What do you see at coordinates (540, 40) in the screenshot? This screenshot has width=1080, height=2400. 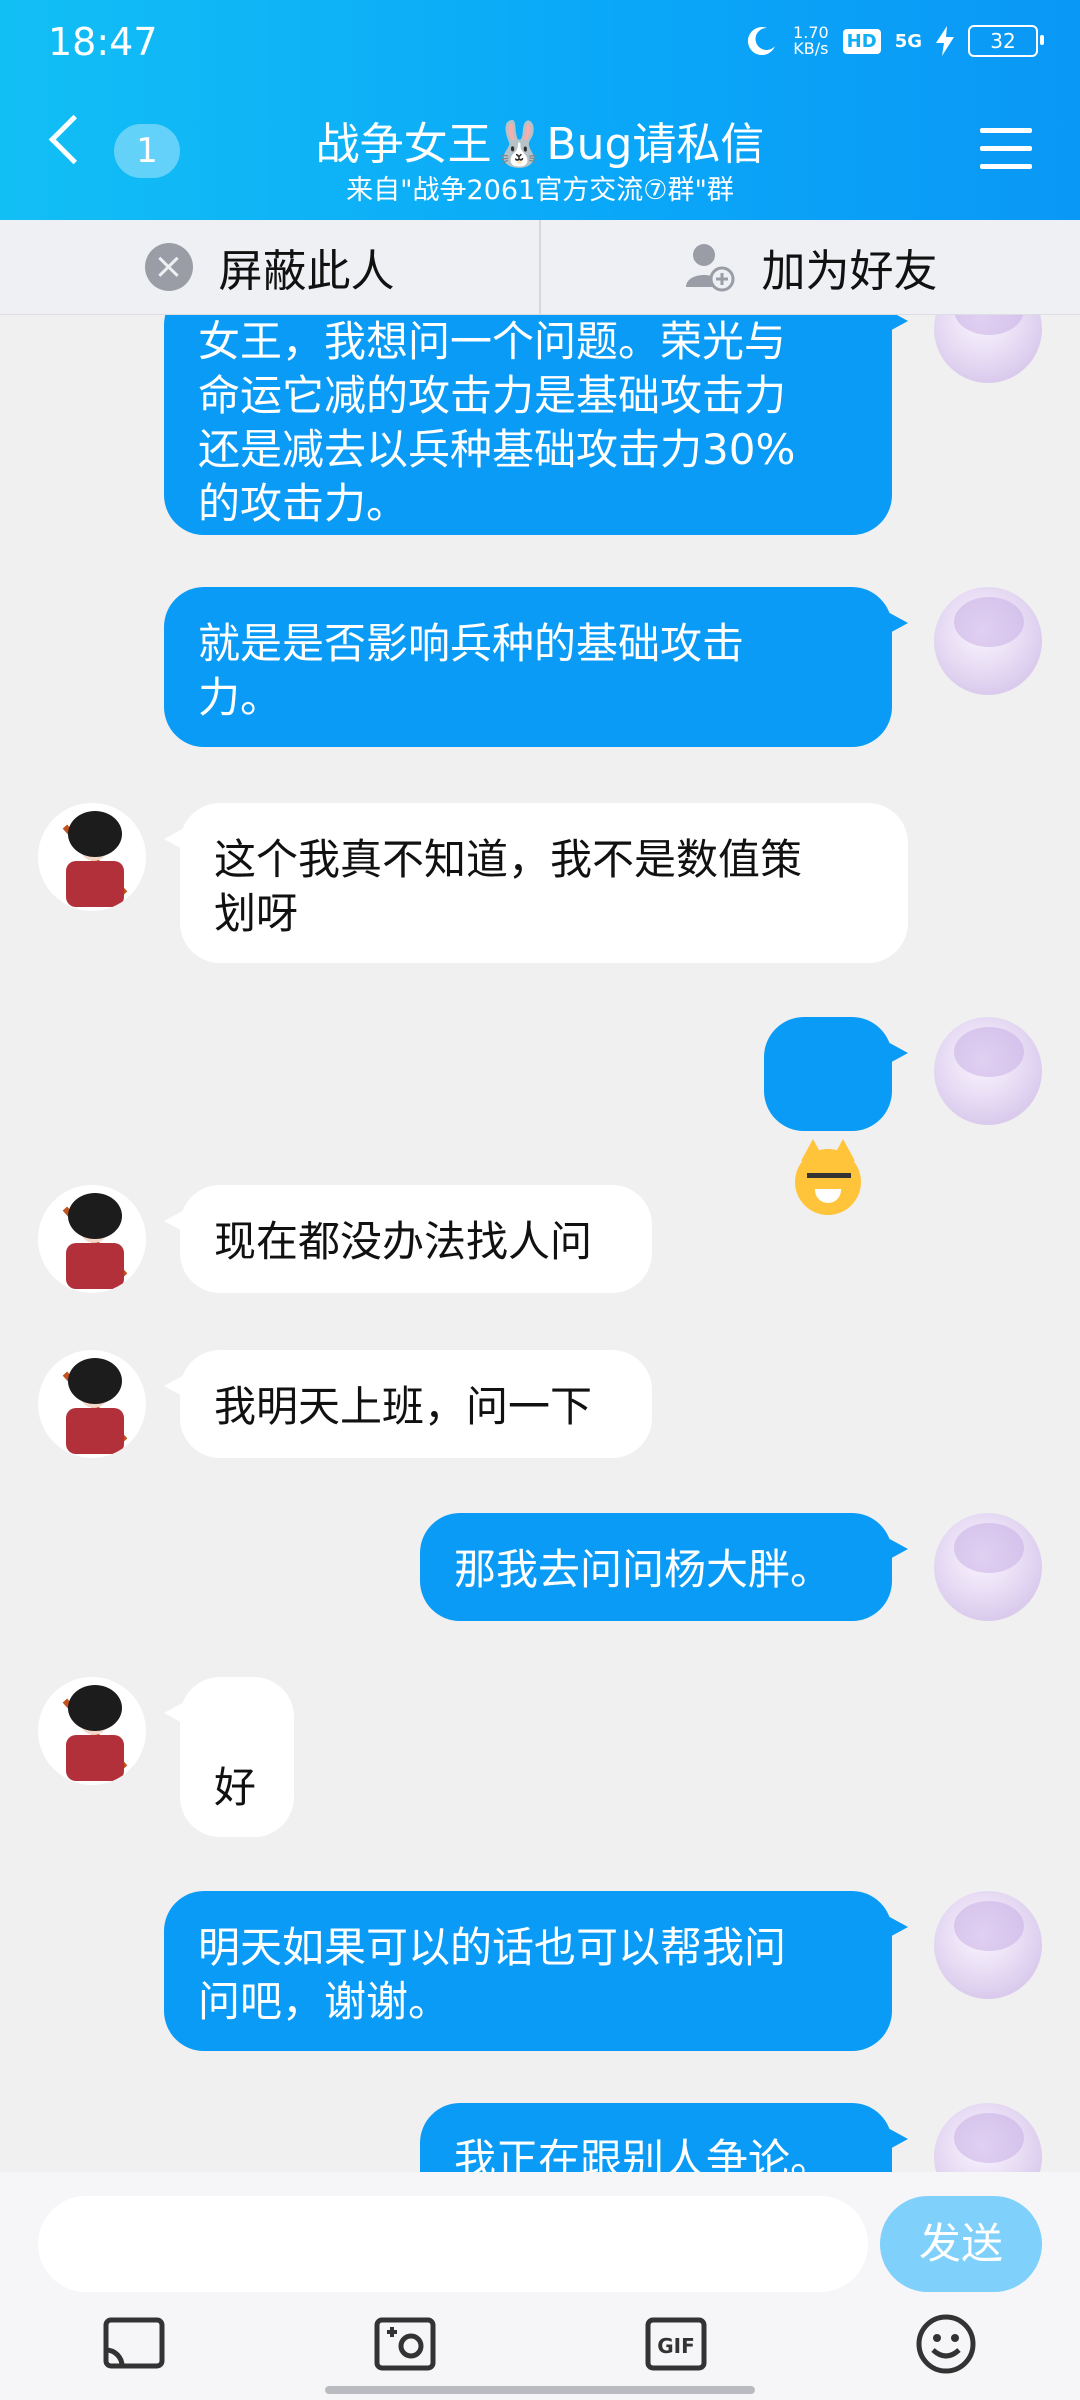 I see `status-bar: 18:47 1.70 KB/s HD 5G 32` at bounding box center [540, 40].